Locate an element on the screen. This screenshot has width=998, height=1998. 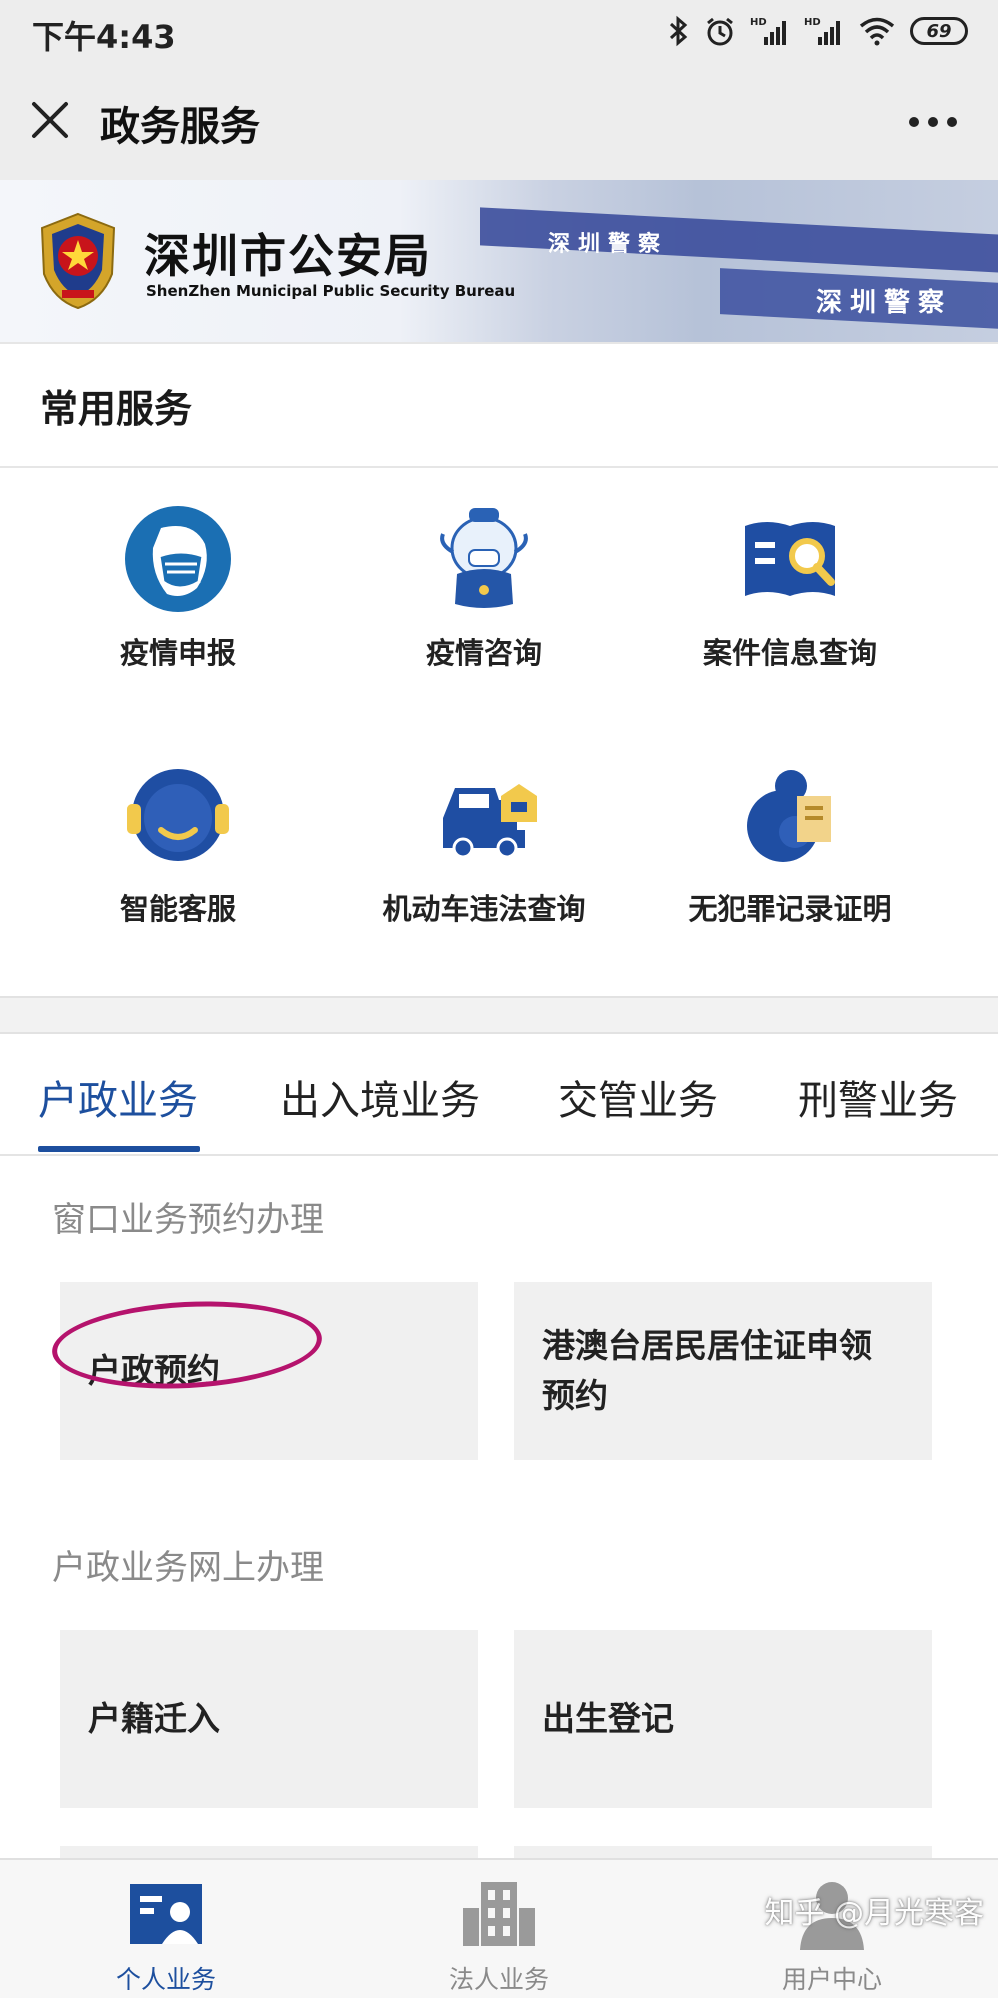
headset-icon is located at coordinates (178, 815).